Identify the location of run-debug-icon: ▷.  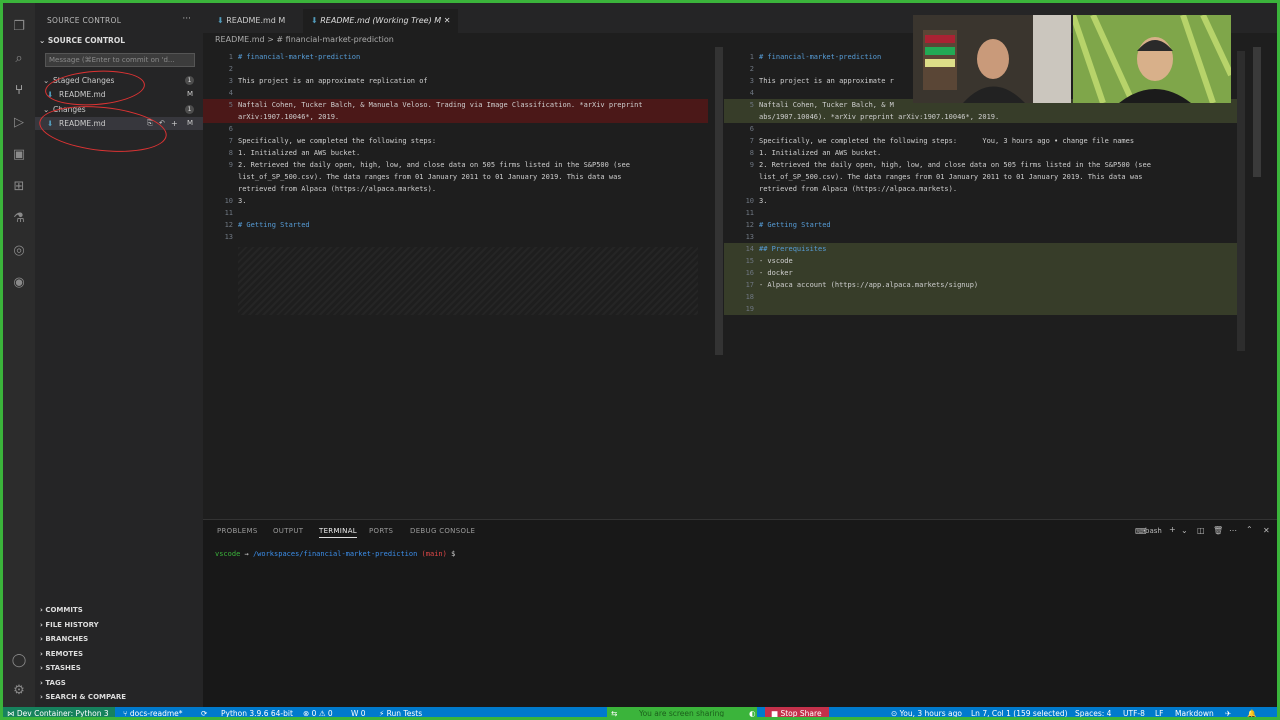
(19, 123).